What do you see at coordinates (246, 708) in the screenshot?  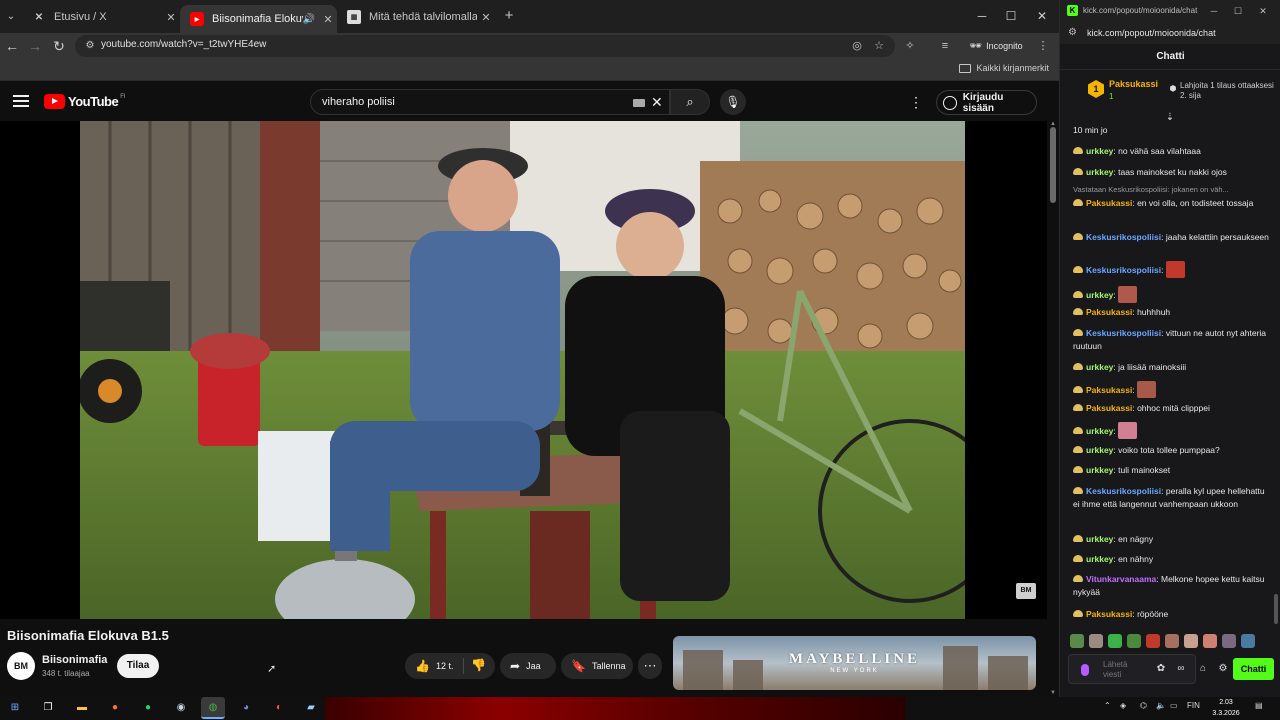 I see `discord-icon: ◕` at bounding box center [246, 708].